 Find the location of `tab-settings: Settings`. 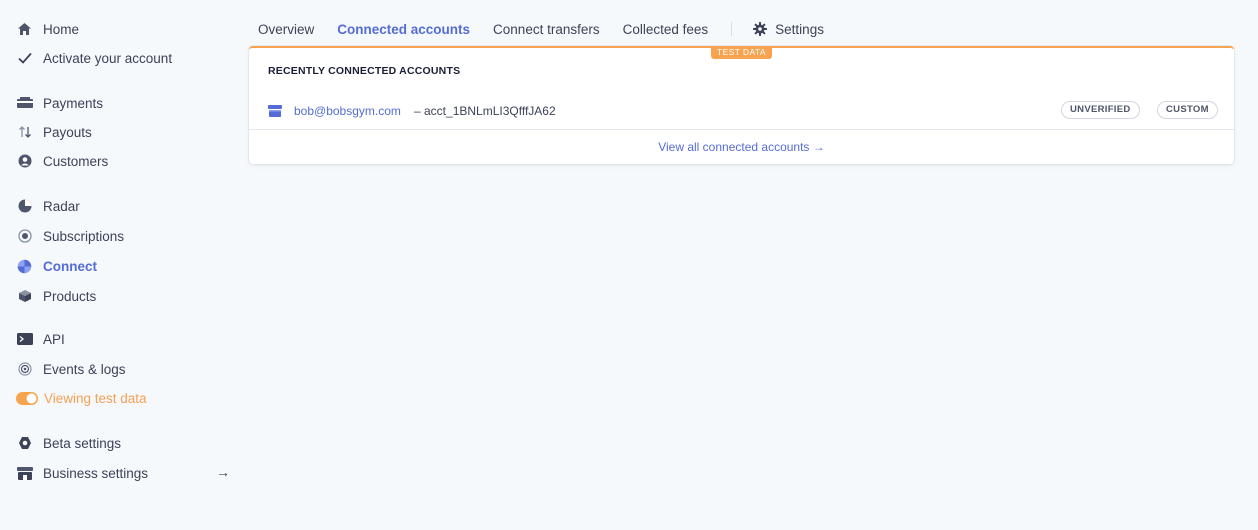

tab-settings: Settings is located at coordinates (788, 29).